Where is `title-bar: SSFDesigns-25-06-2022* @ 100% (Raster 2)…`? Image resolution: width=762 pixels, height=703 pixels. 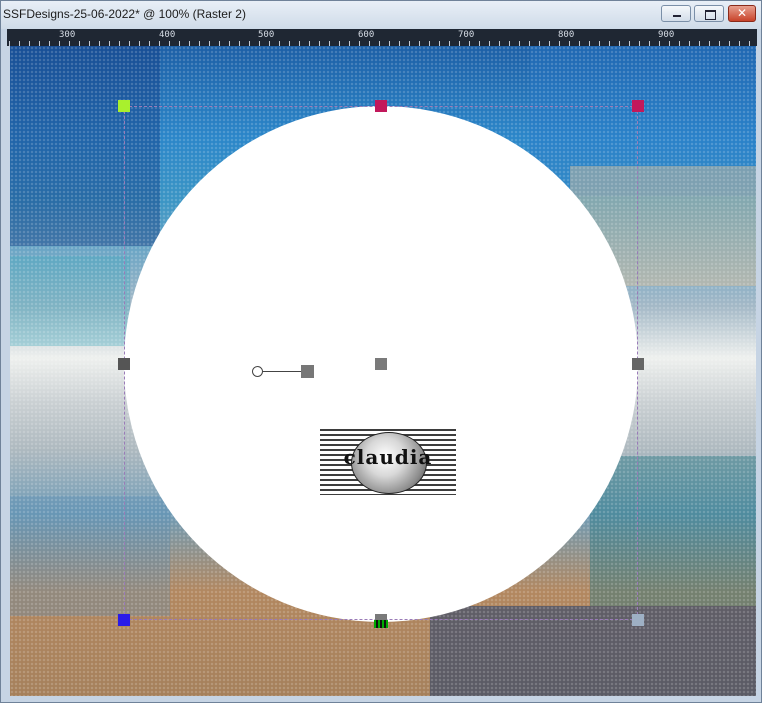
title-bar: SSFDesigns-25-06-2022* @ 100% (Raster 2)… is located at coordinates (381, 15).